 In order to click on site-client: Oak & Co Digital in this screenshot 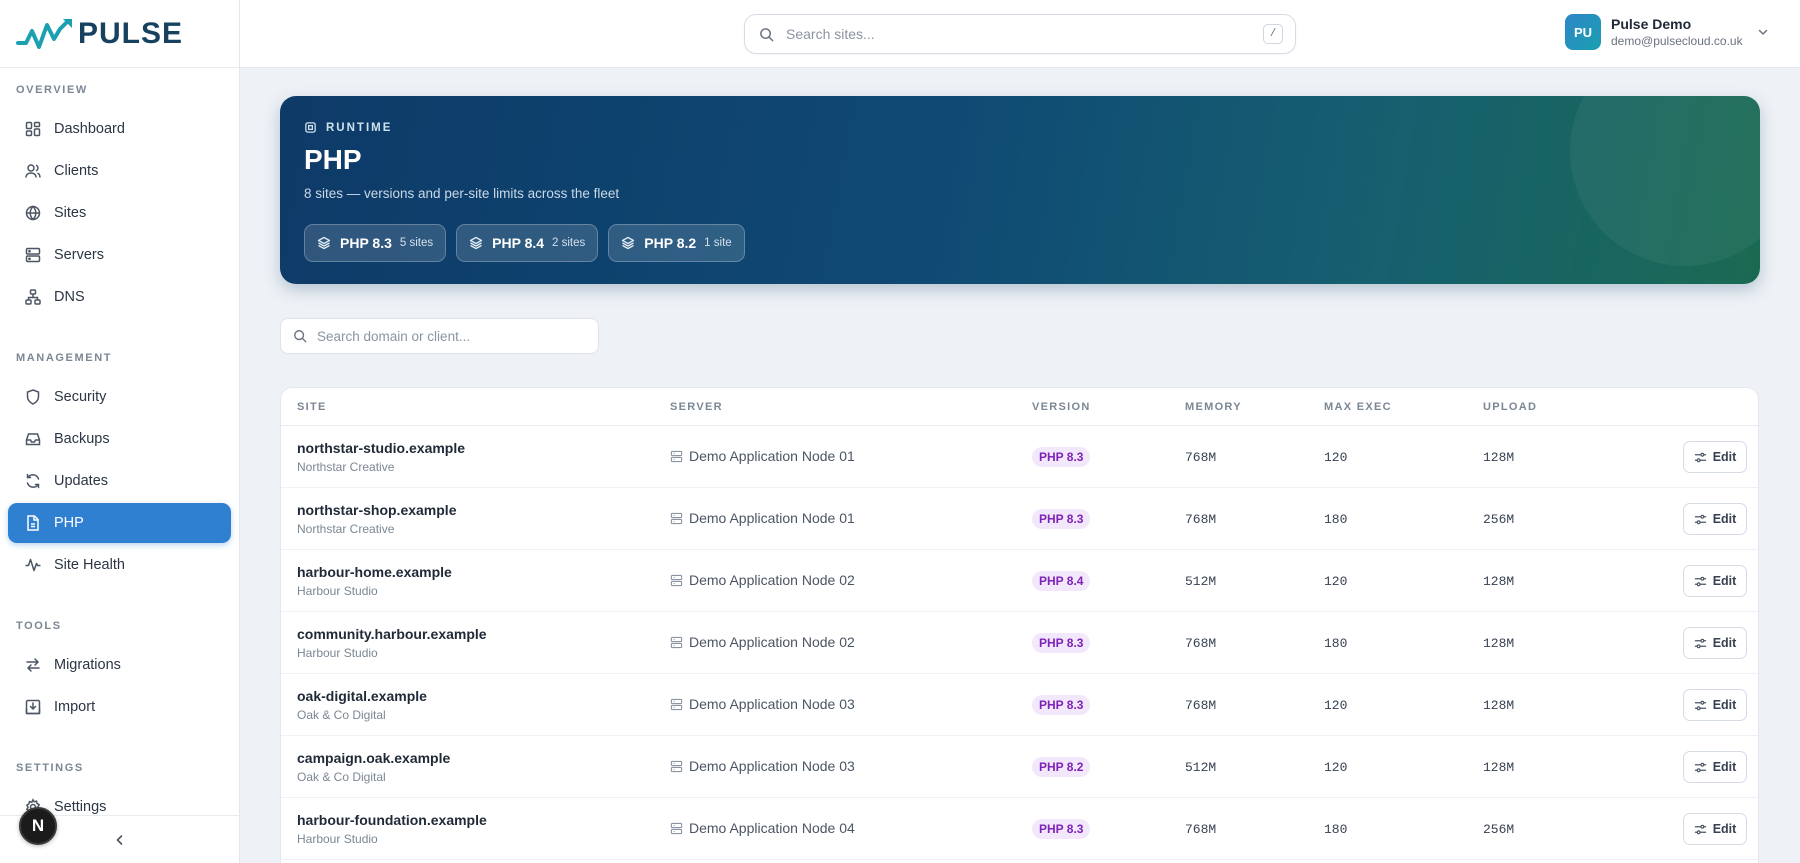, I will do `click(341, 777)`.